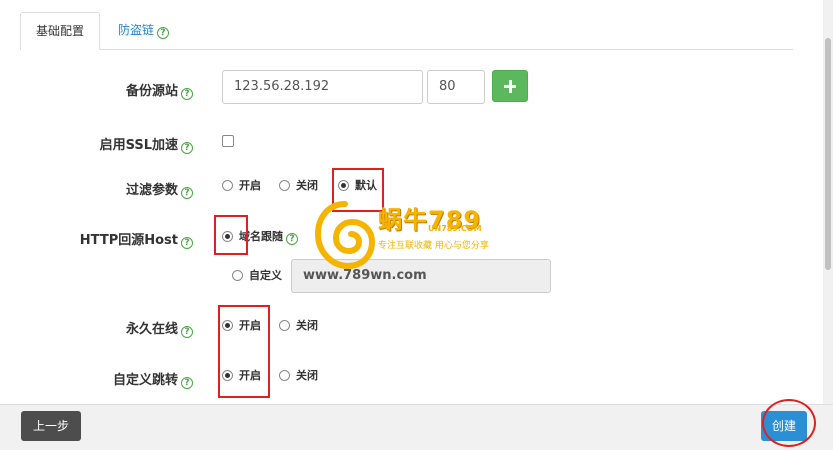 The width and height of the screenshot is (833, 450). I want to click on always-online-off-label: 关闭, so click(307, 325).